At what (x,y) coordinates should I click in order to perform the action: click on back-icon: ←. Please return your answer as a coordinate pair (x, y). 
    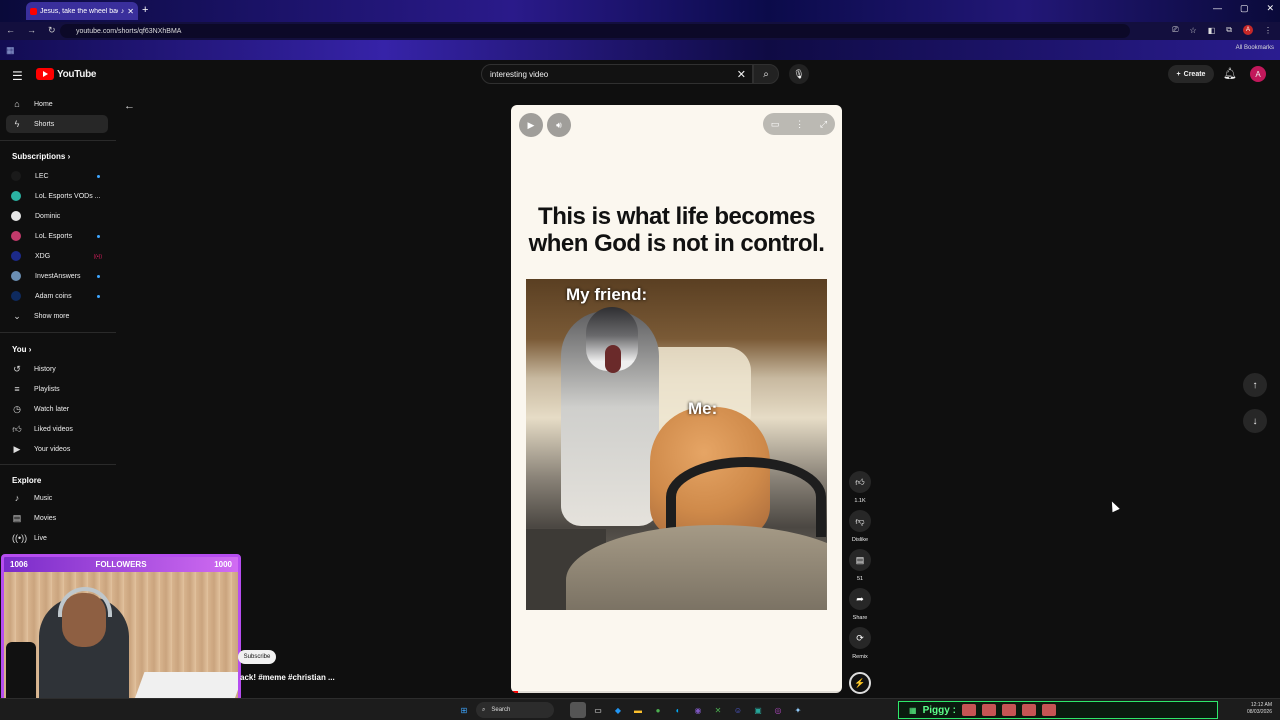
    Looking at the image, I should click on (10, 30).